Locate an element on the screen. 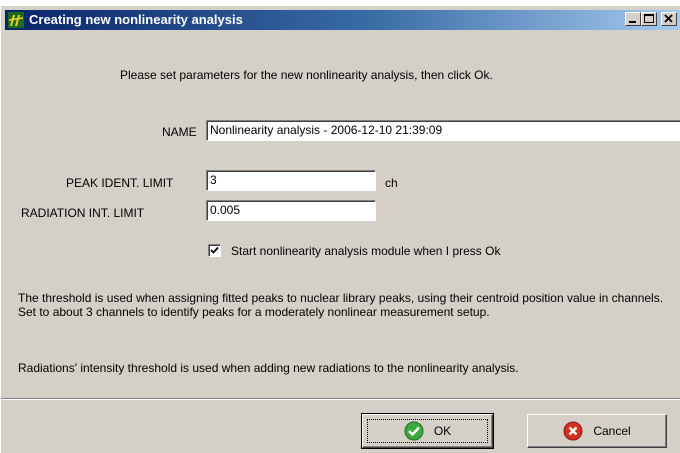  close-button is located at coordinates (669, 19).